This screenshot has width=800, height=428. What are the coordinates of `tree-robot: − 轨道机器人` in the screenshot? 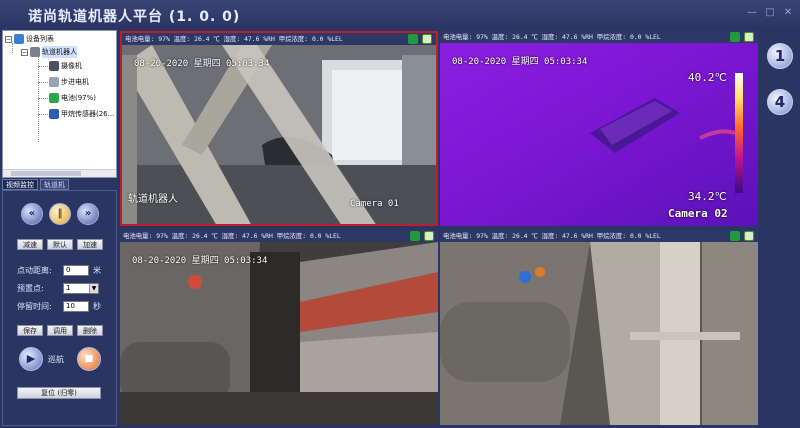 It's located at (49, 52).